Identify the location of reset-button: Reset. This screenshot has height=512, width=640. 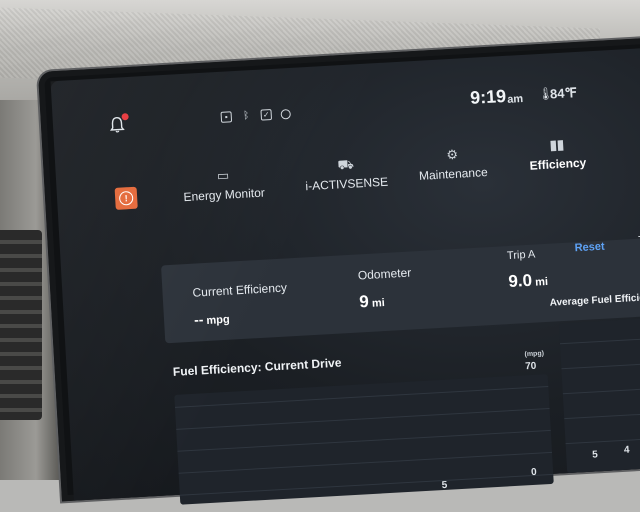
(589, 248).